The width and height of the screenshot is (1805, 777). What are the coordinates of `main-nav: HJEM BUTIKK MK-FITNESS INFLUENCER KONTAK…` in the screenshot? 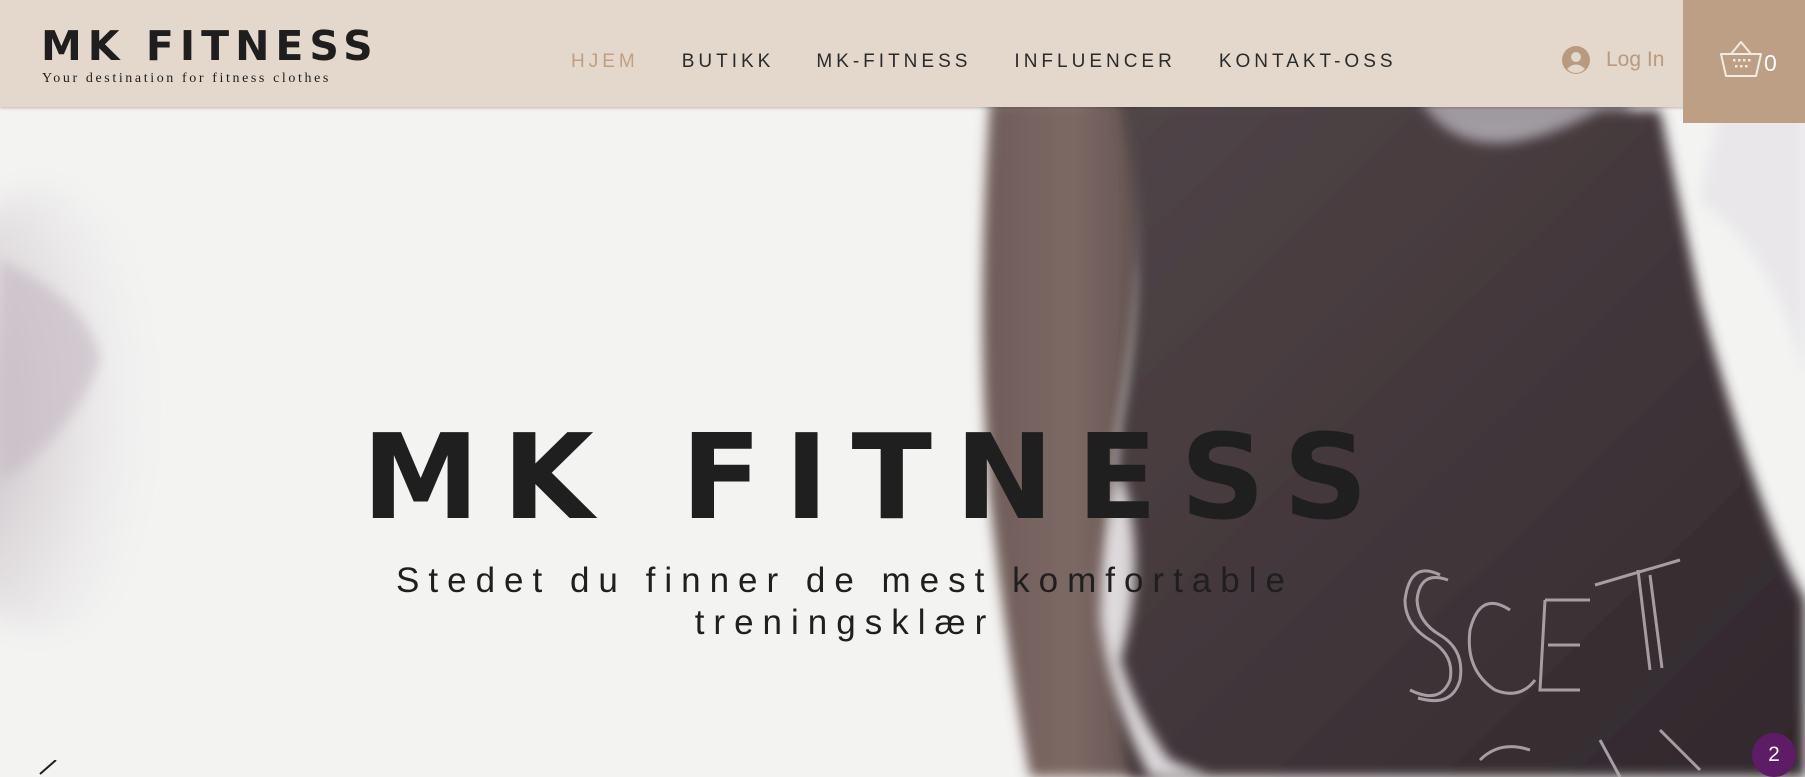 It's located at (984, 62).